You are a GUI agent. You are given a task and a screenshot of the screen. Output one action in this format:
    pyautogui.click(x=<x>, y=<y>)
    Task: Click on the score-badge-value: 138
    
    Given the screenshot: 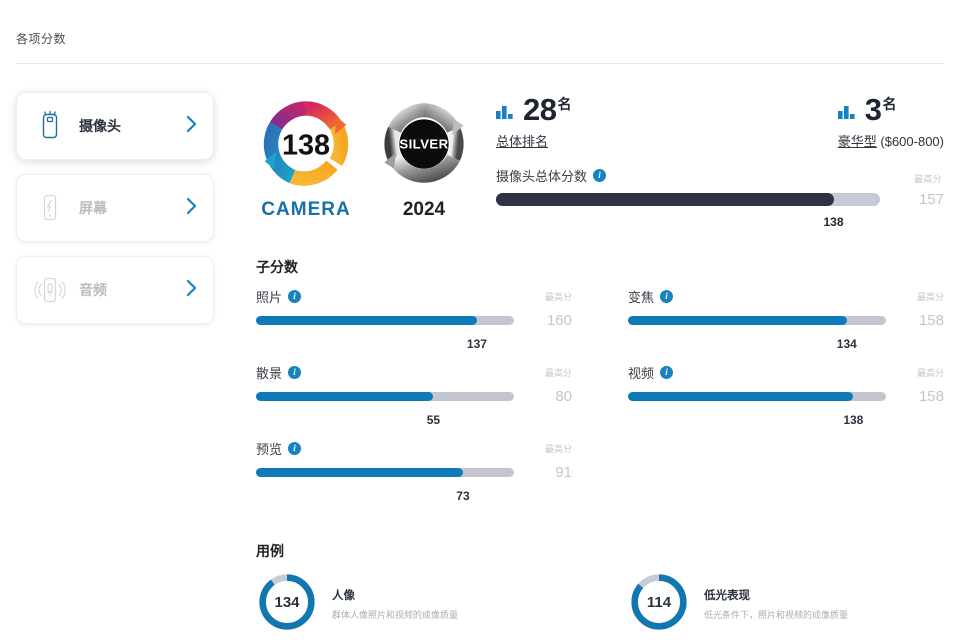 What is the action you would take?
    pyautogui.click(x=306, y=146)
    